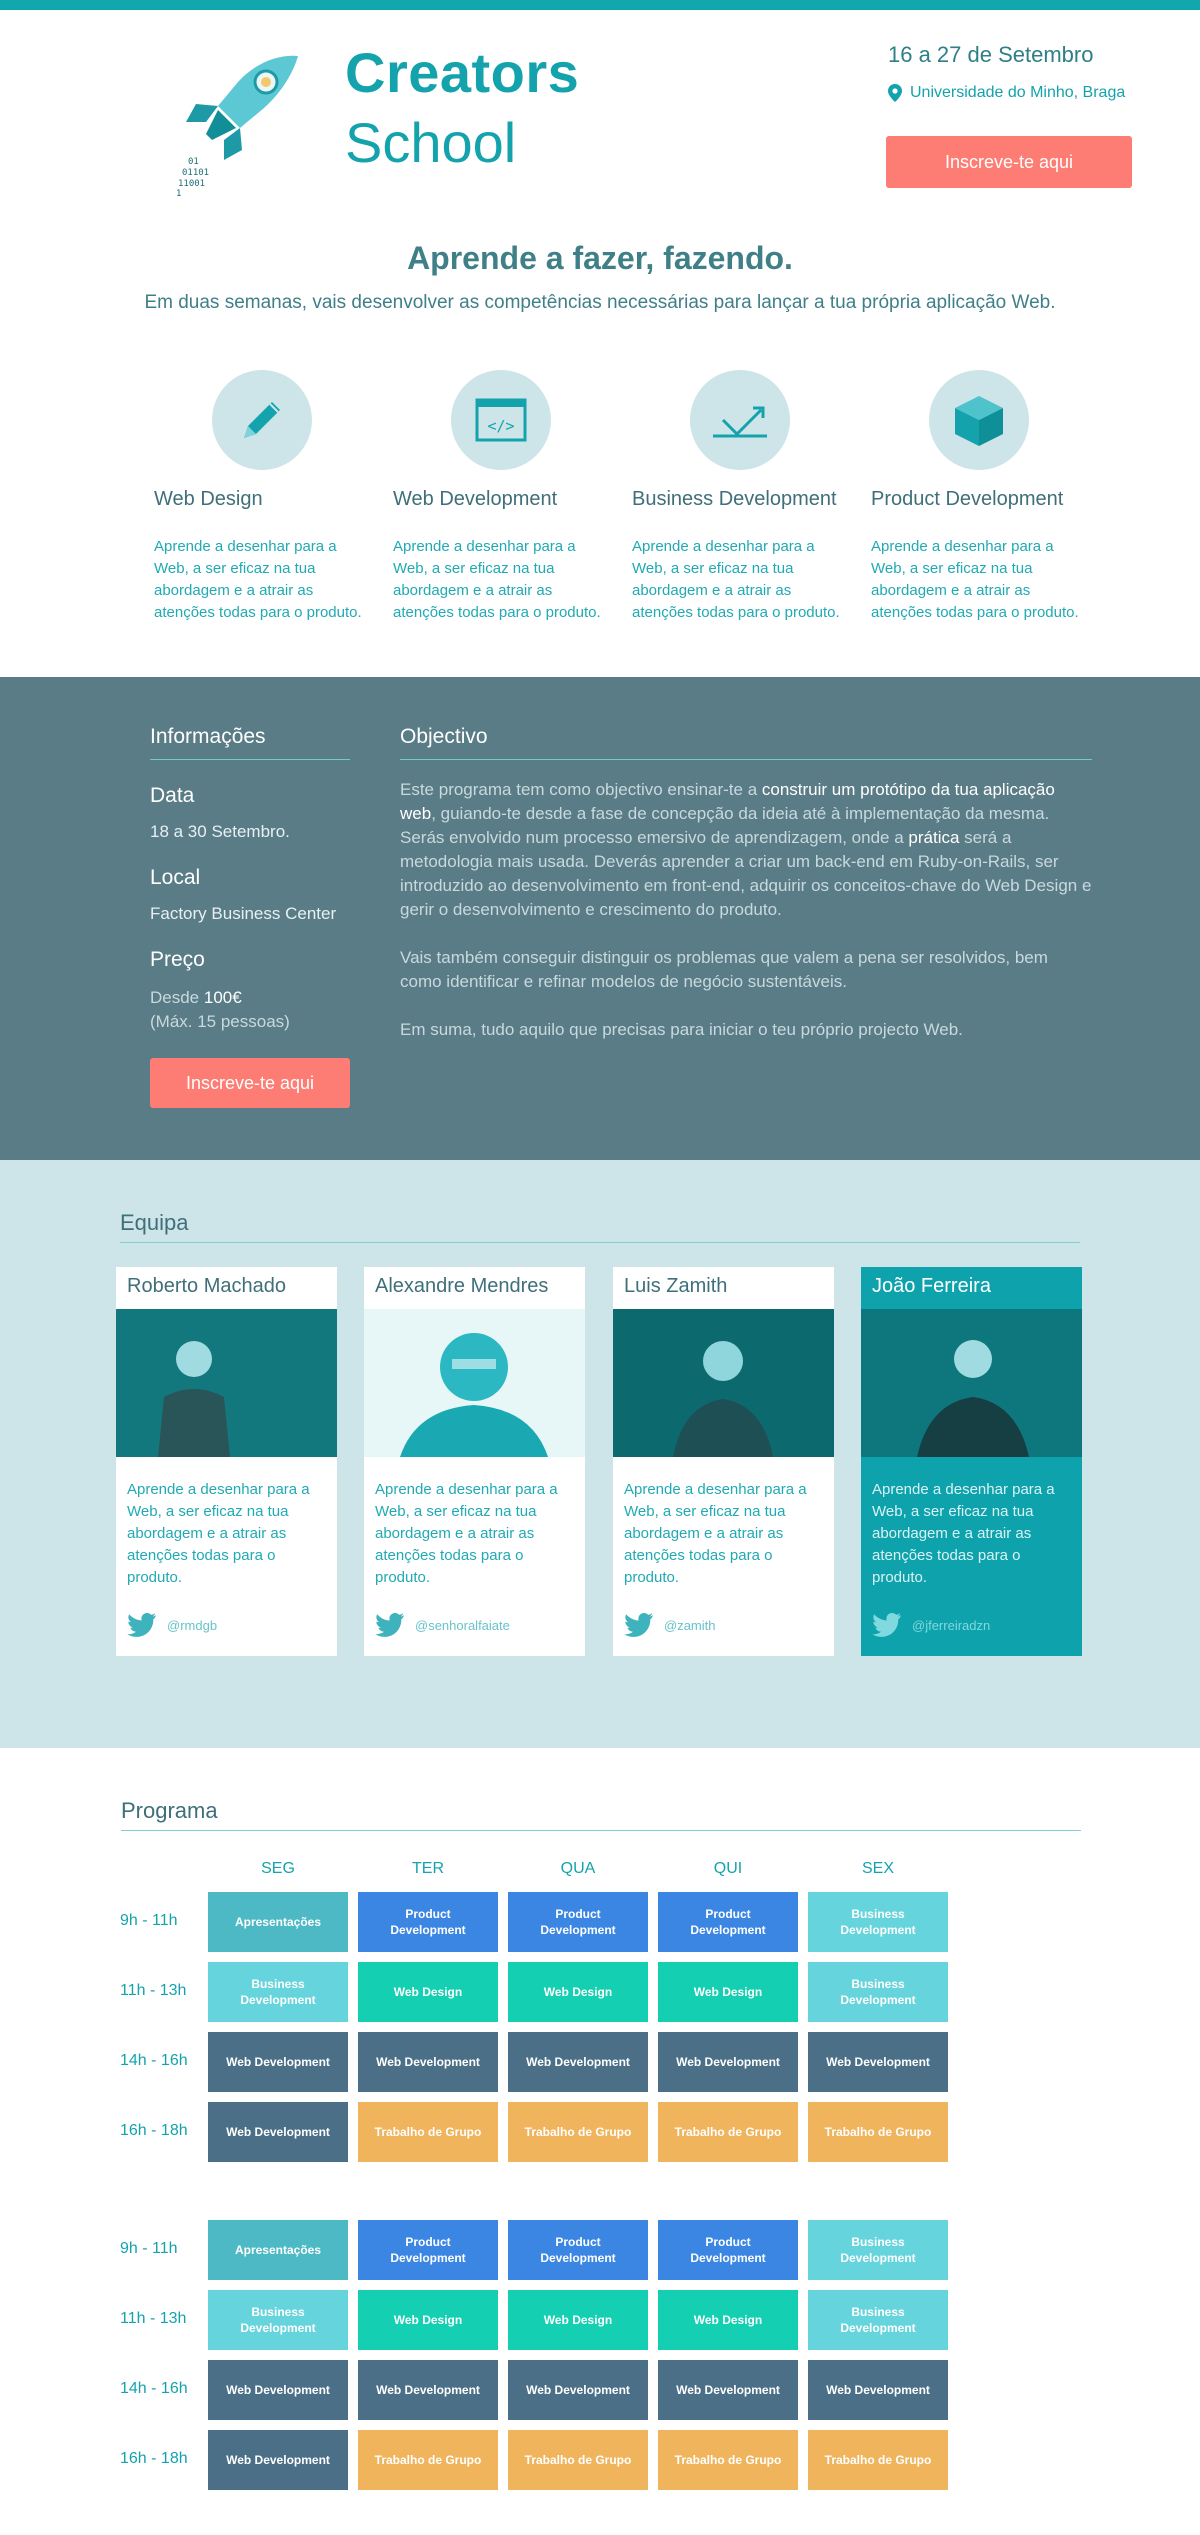 The width and height of the screenshot is (1200, 2535). What do you see at coordinates (931, 1286) in the screenshot?
I see `member-name: João Ferreira` at bounding box center [931, 1286].